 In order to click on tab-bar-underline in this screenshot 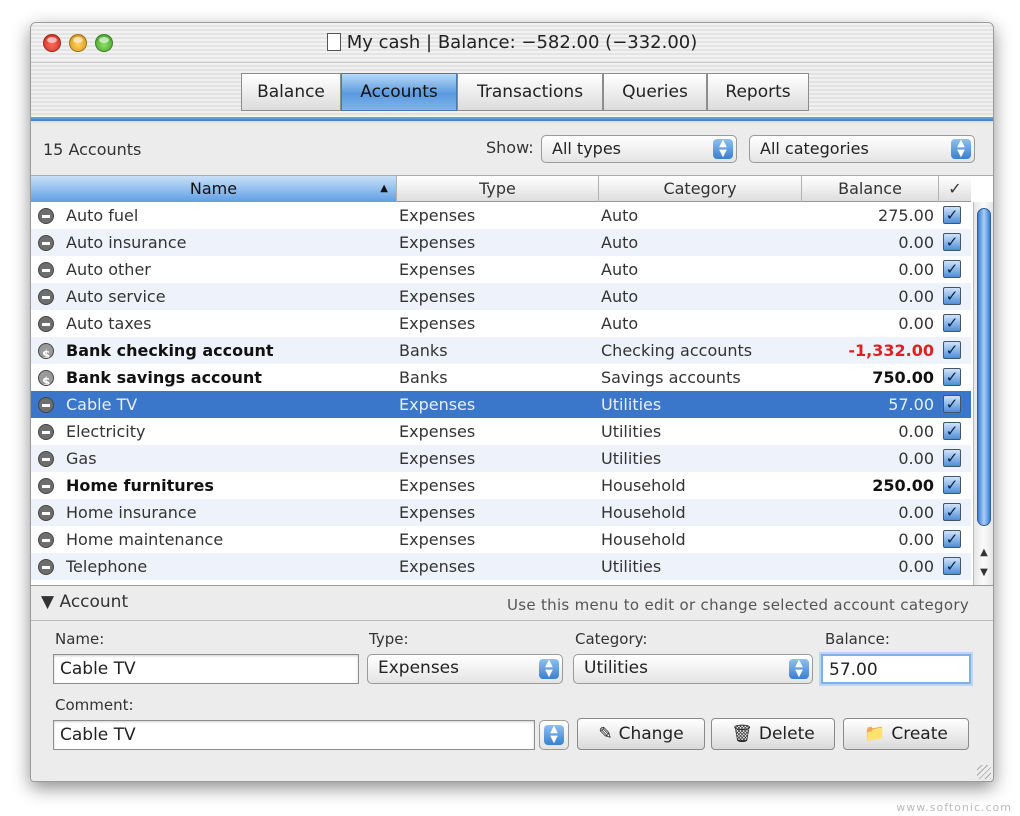, I will do `click(512, 119)`.